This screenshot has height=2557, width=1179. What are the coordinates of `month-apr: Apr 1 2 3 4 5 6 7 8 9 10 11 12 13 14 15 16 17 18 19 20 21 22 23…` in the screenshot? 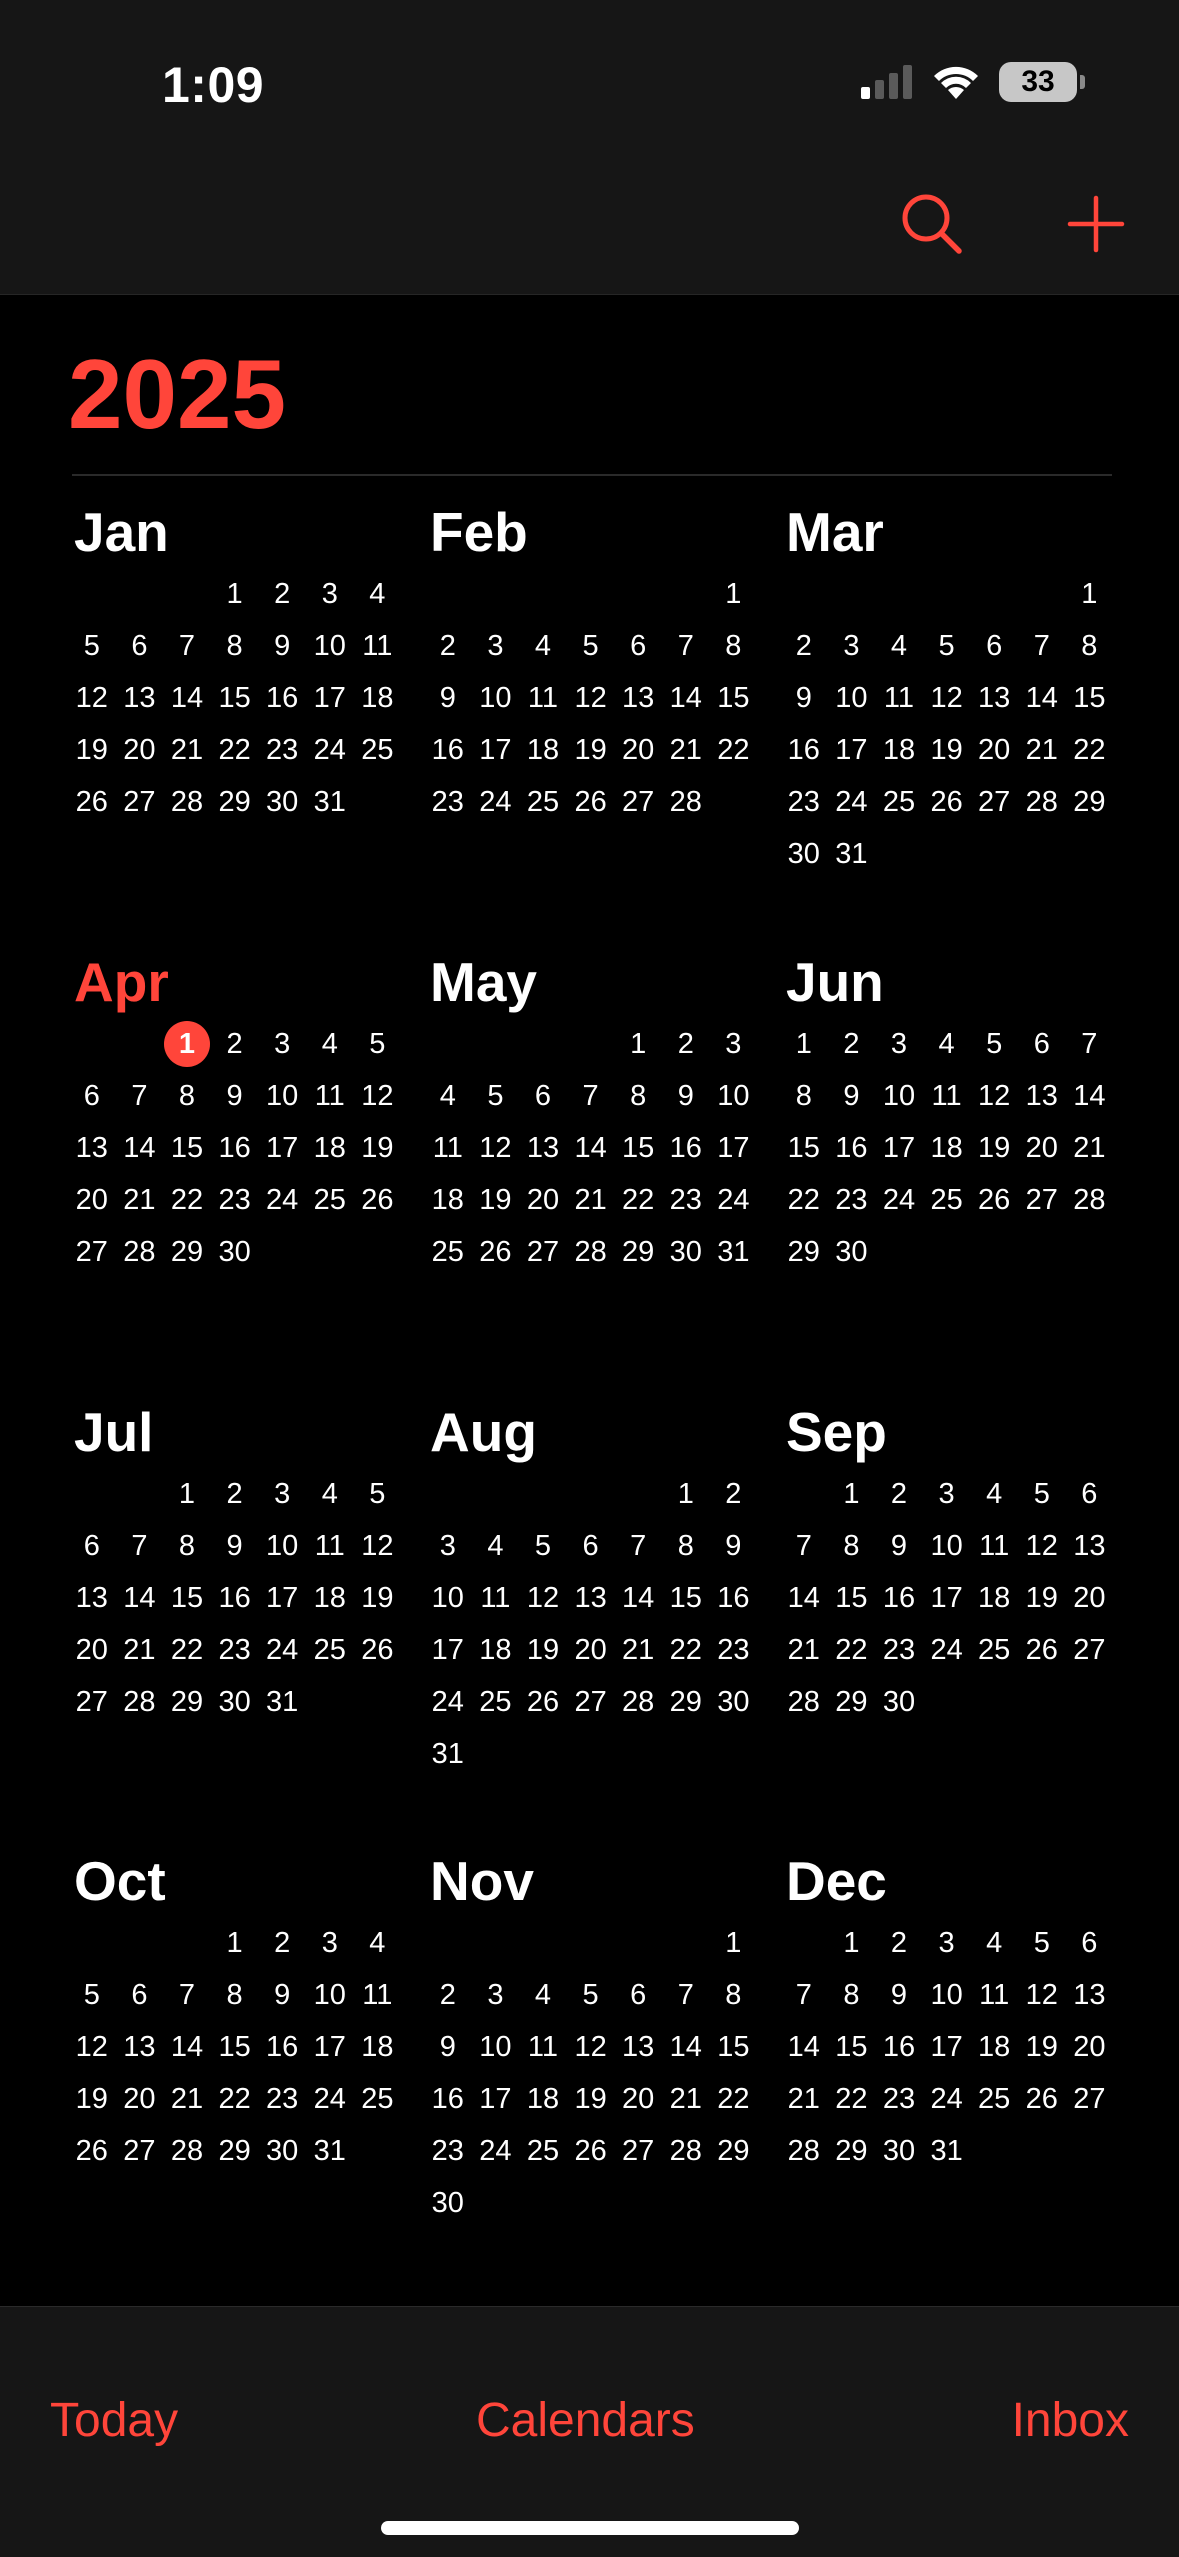 It's located at (238, 1113).